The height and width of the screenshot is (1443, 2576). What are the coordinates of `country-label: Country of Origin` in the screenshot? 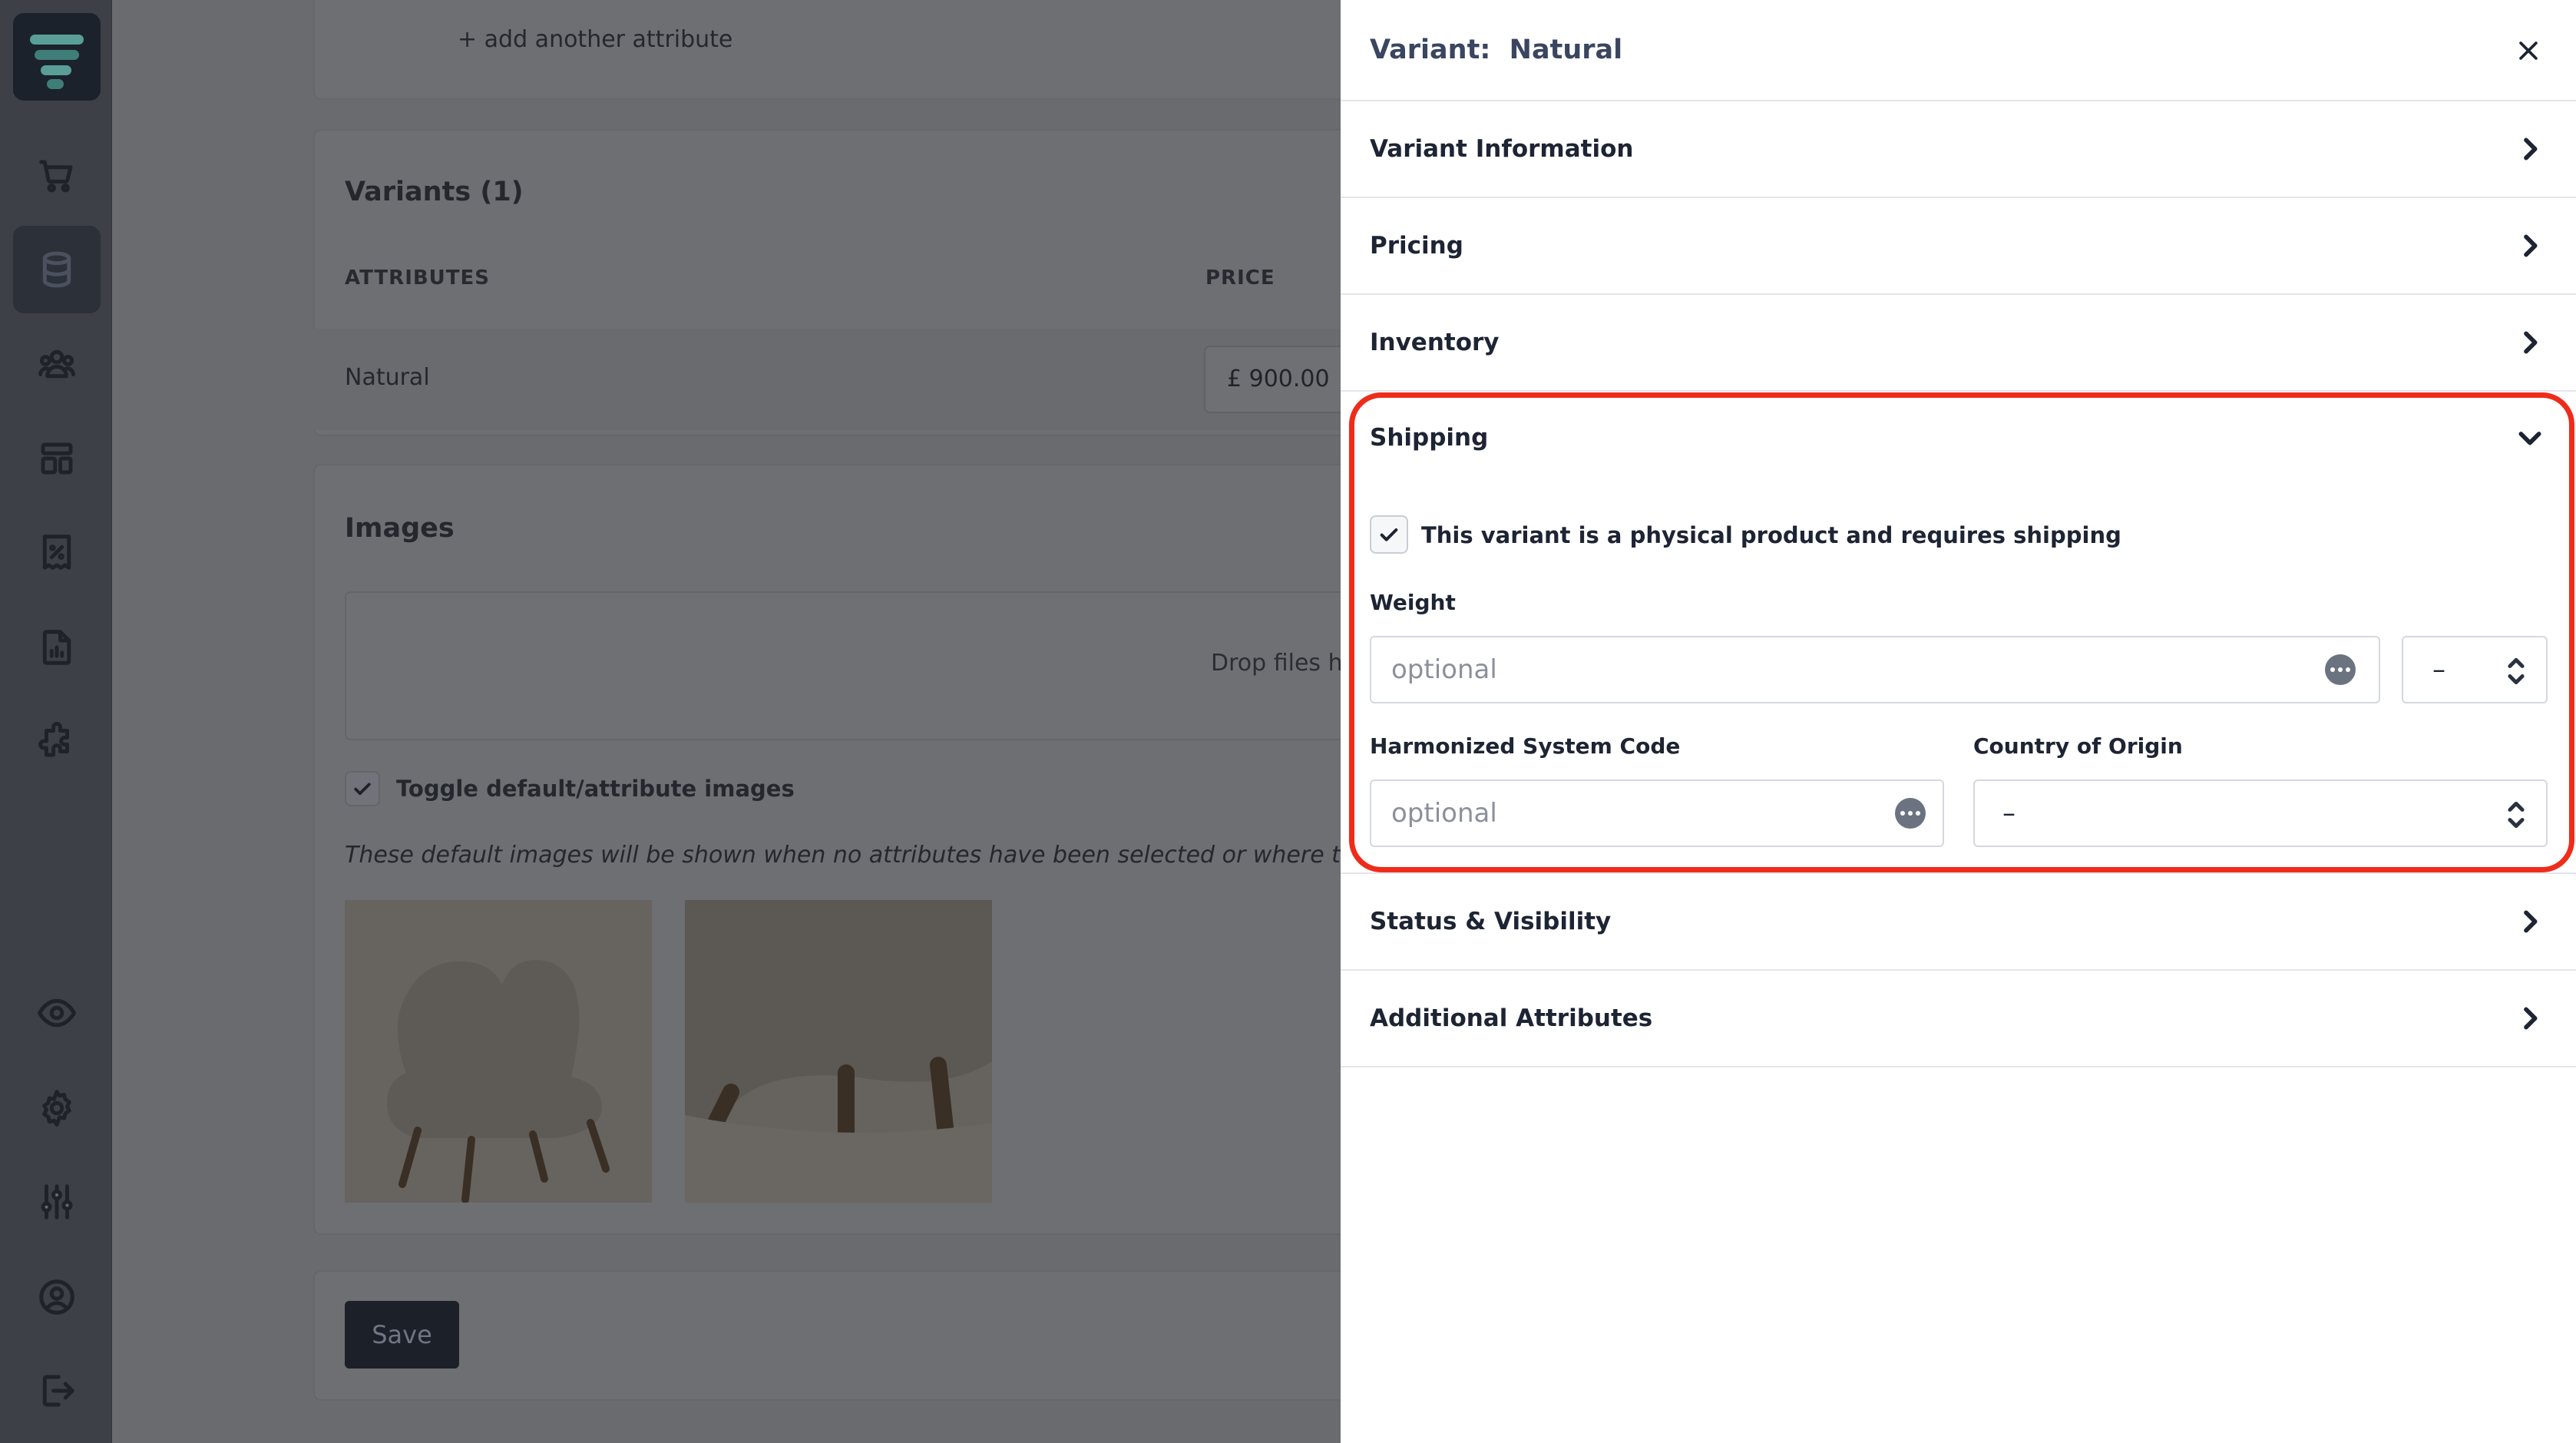 It's located at (2078, 746).